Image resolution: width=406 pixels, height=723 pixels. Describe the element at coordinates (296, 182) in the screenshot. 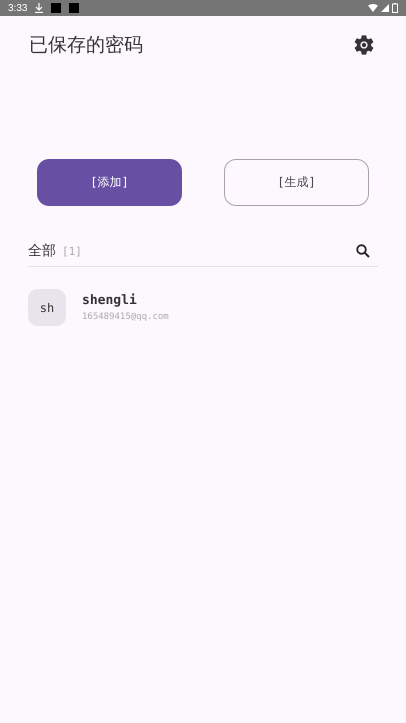

I see `generate-button: [生成]` at that location.